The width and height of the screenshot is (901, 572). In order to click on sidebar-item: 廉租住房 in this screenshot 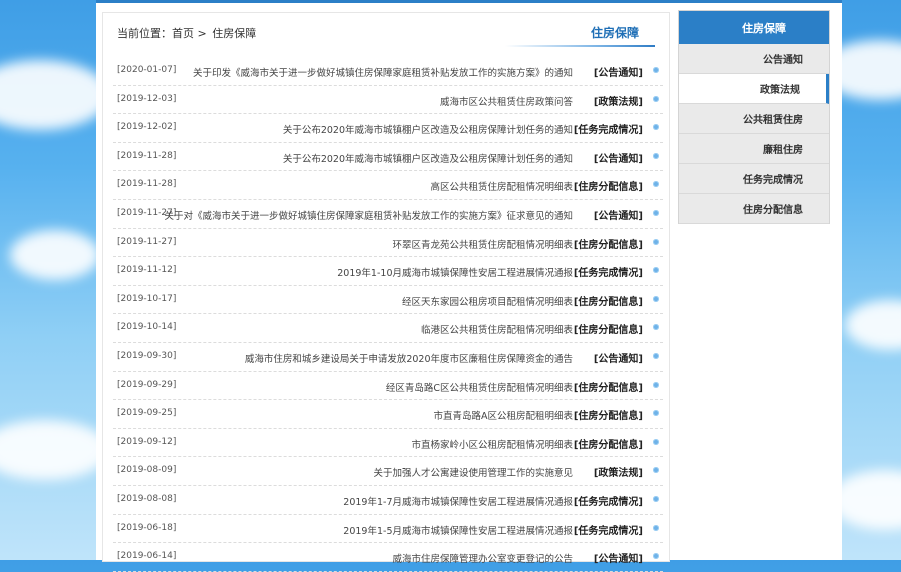, I will do `click(754, 149)`.